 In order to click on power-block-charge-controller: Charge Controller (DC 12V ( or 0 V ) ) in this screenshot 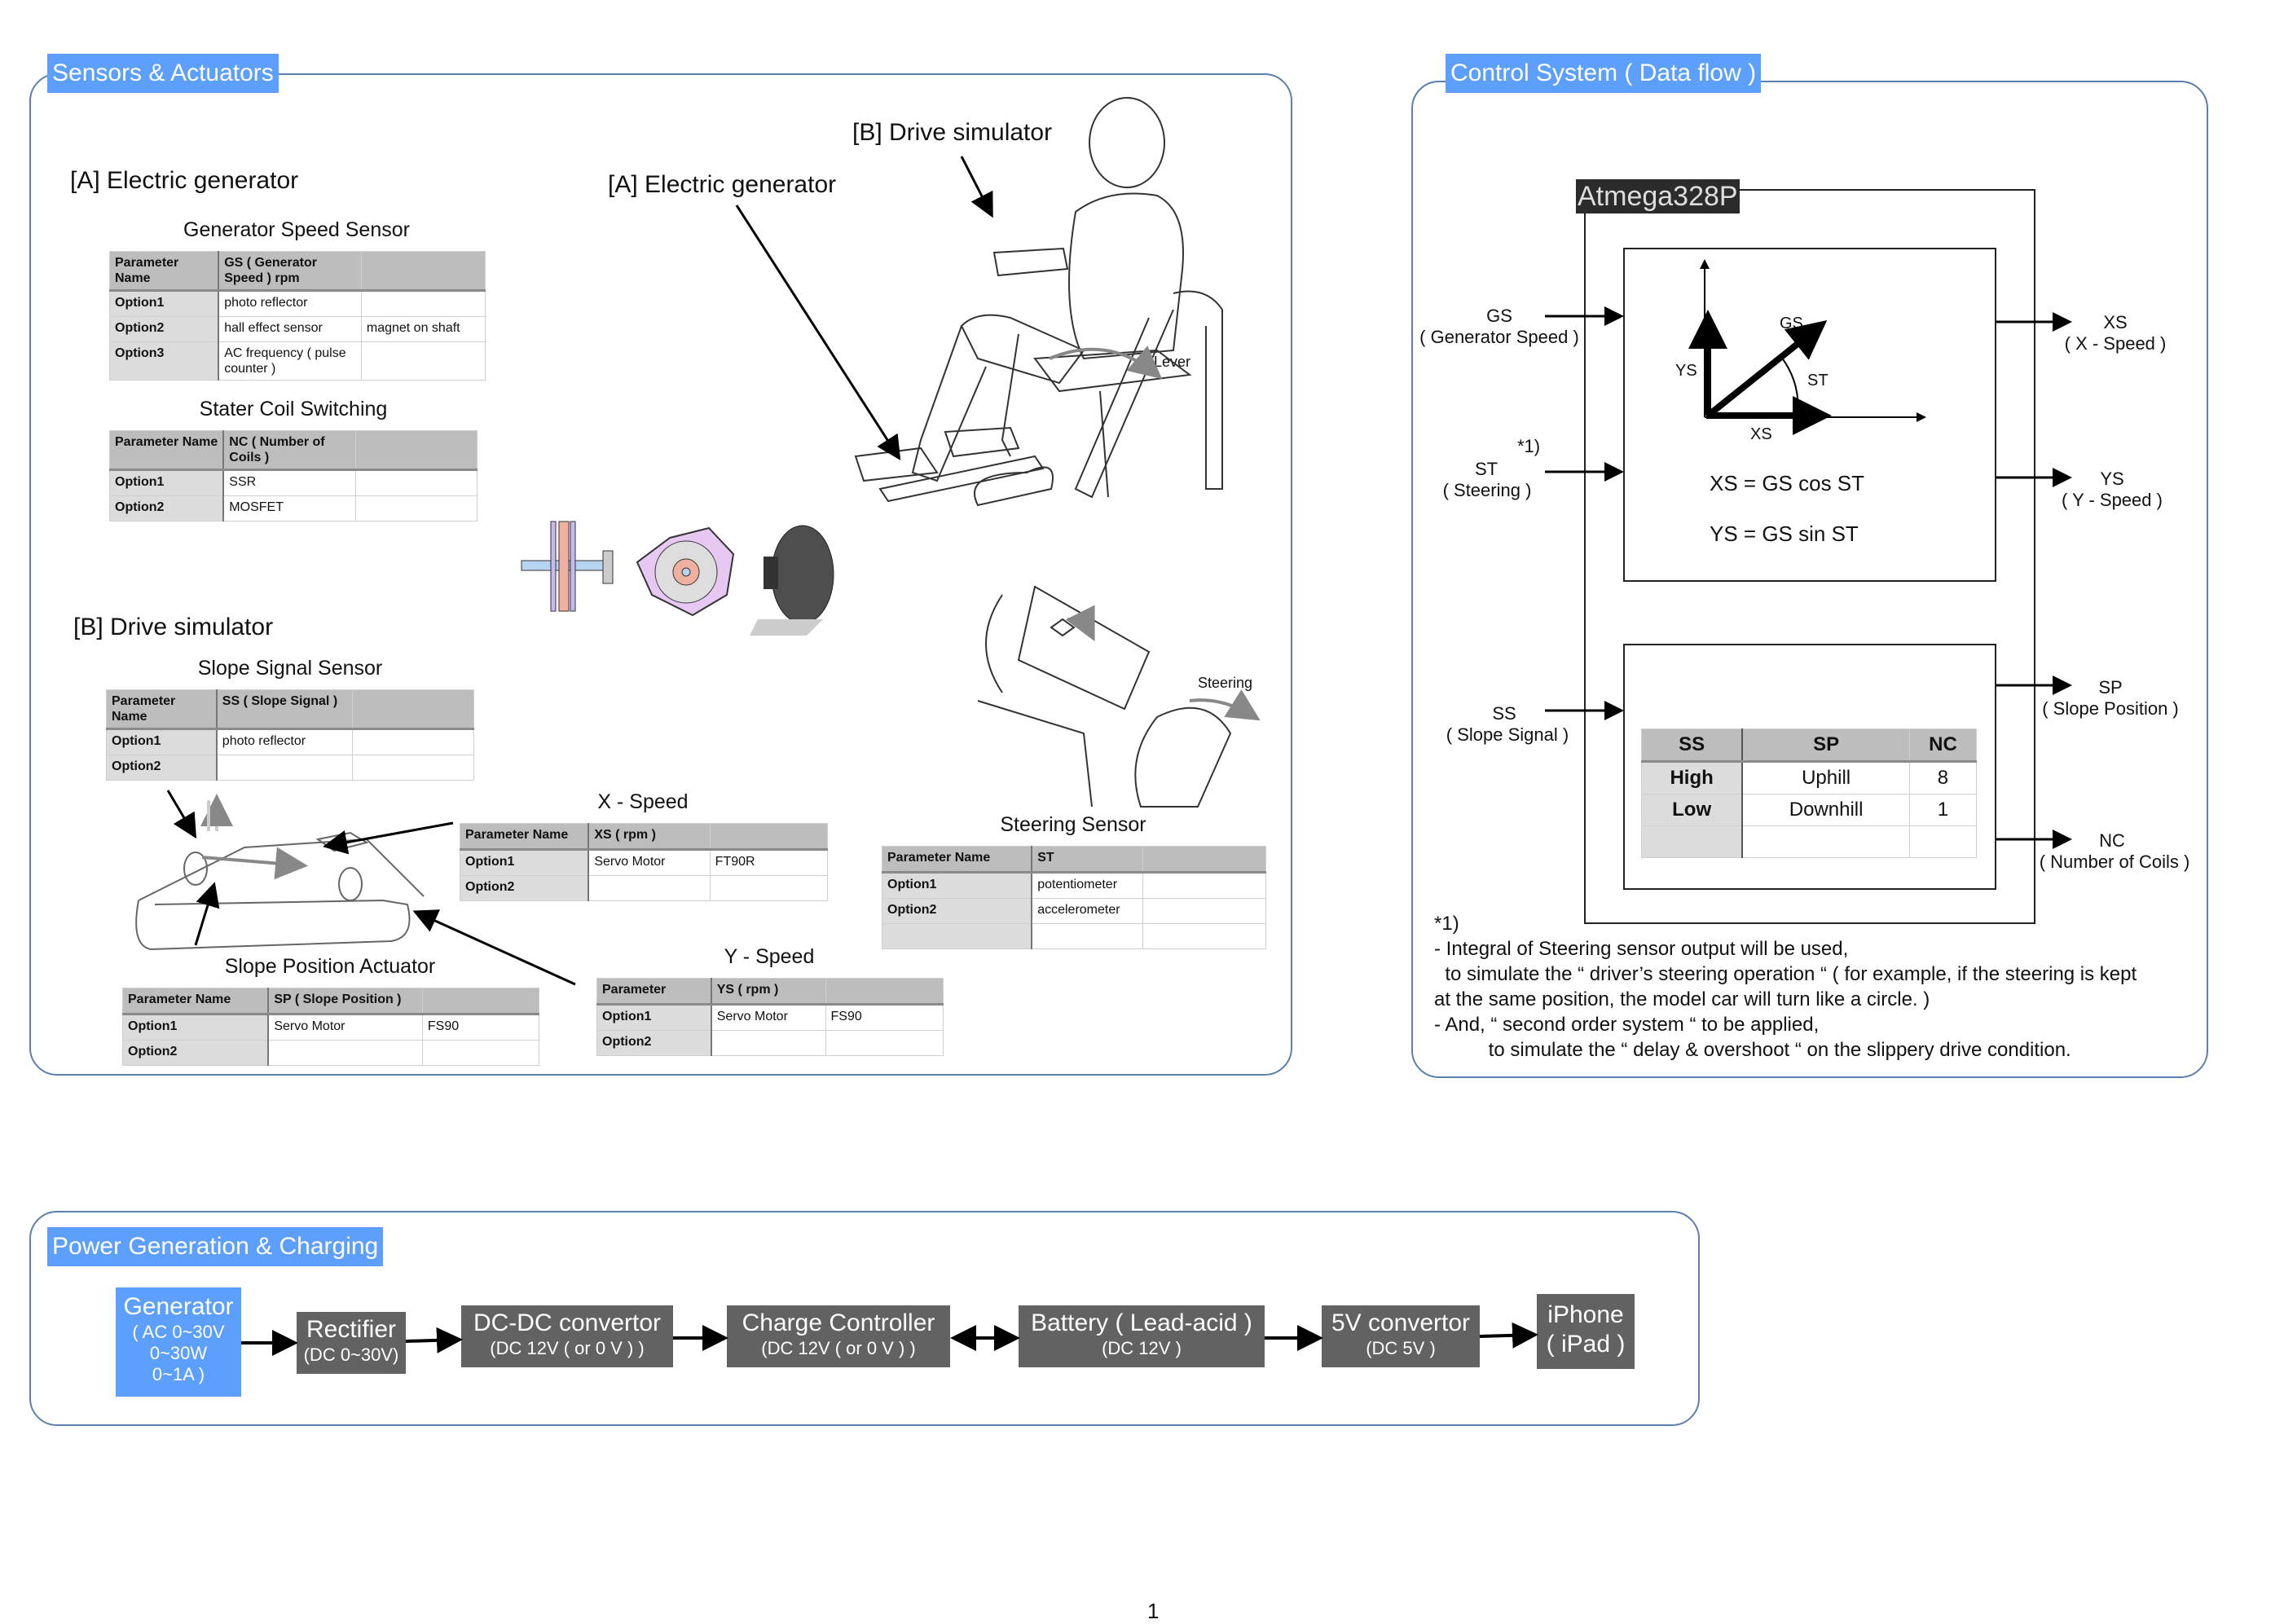, I will do `click(838, 1336)`.